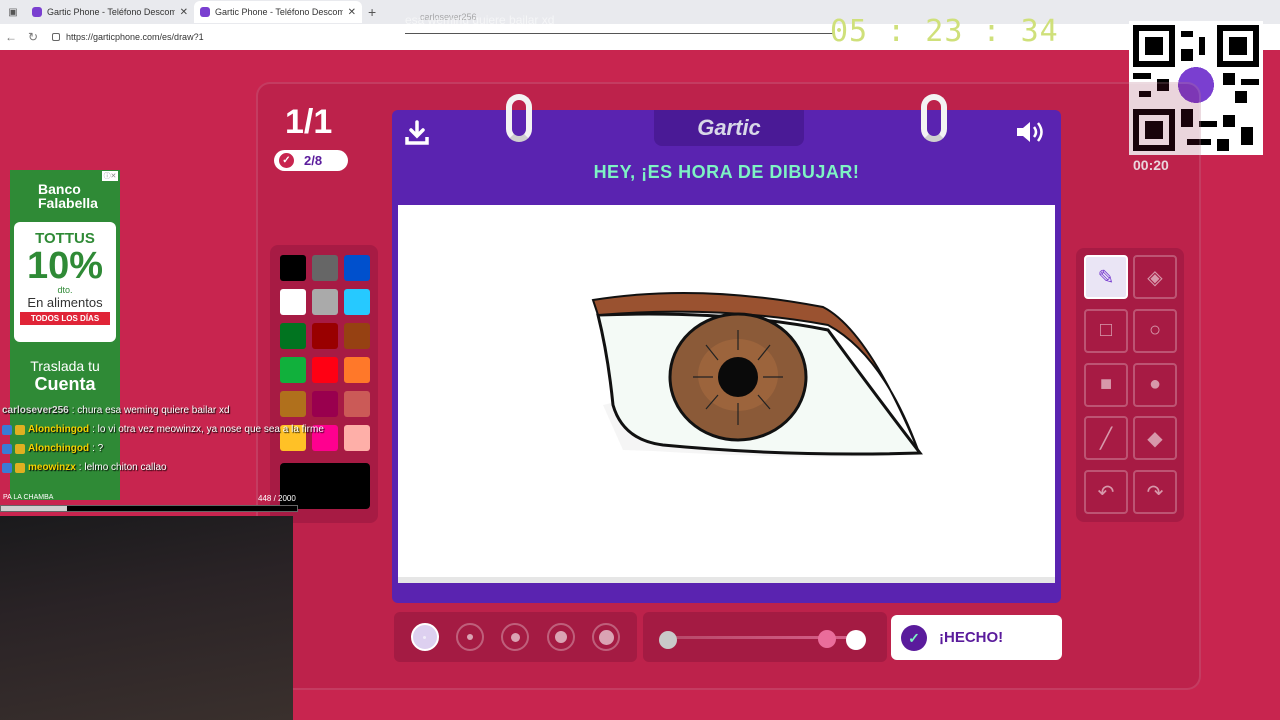 This screenshot has height=720, width=1280. Describe the element at coordinates (729, 128) in the screenshot. I see `gartic-logo: Gartic` at that location.